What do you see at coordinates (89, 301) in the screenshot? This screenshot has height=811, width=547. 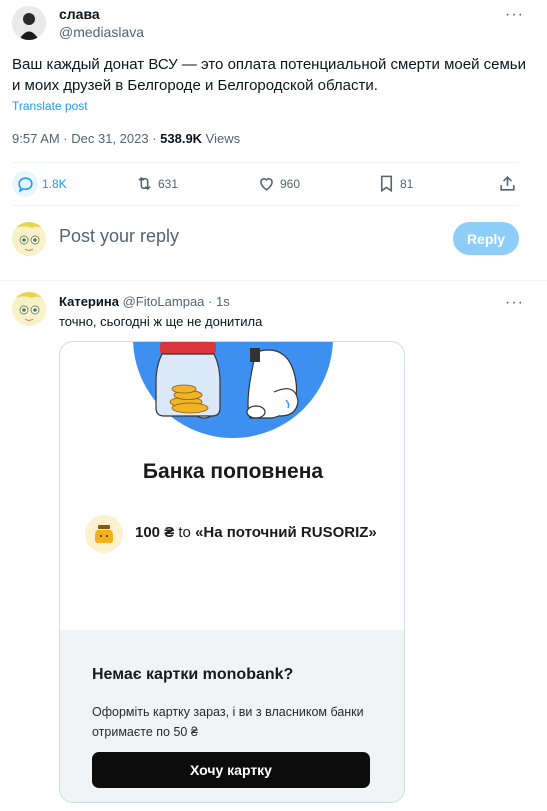 I see `reply-author-name: Катерина` at bounding box center [89, 301].